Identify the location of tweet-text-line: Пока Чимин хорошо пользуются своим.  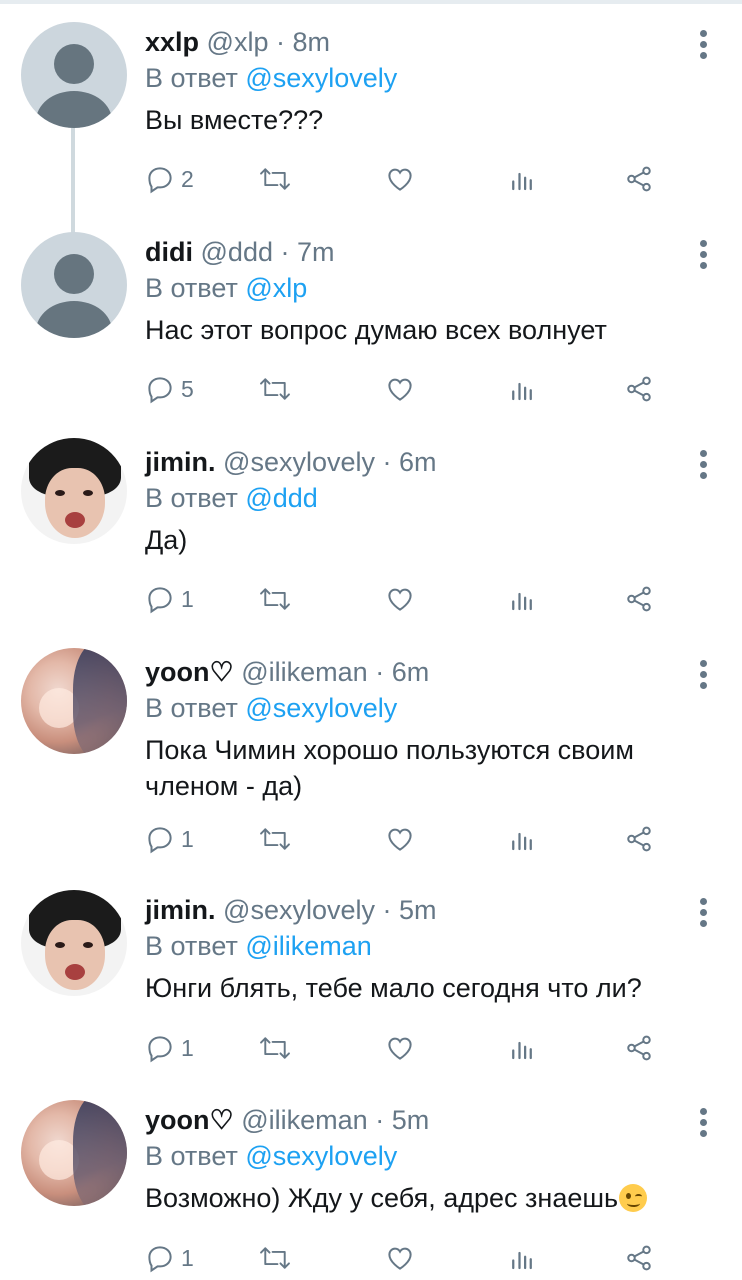
(389, 750).